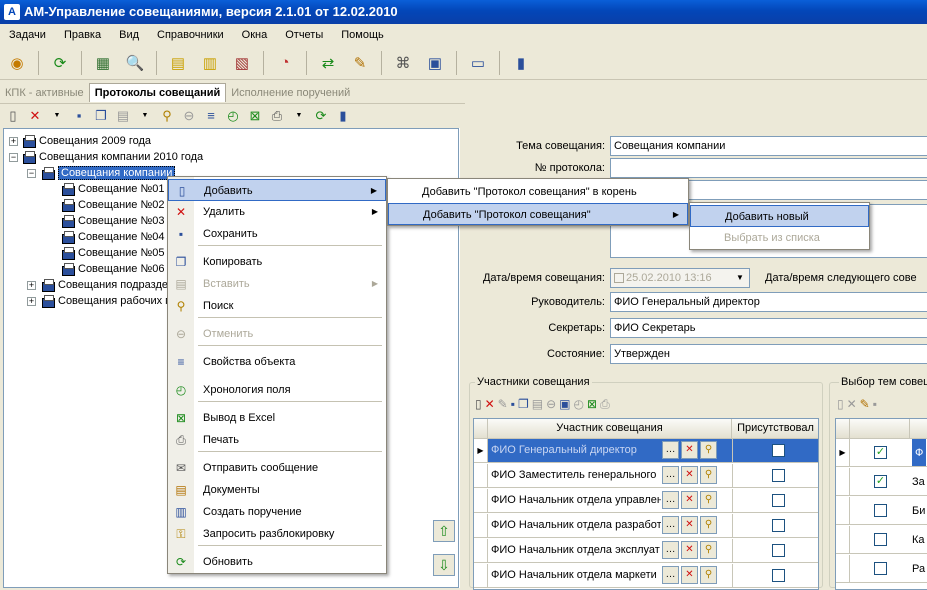 This screenshot has height=590, width=927. I want to click on contact-card-icon: ▭, so click(478, 63).